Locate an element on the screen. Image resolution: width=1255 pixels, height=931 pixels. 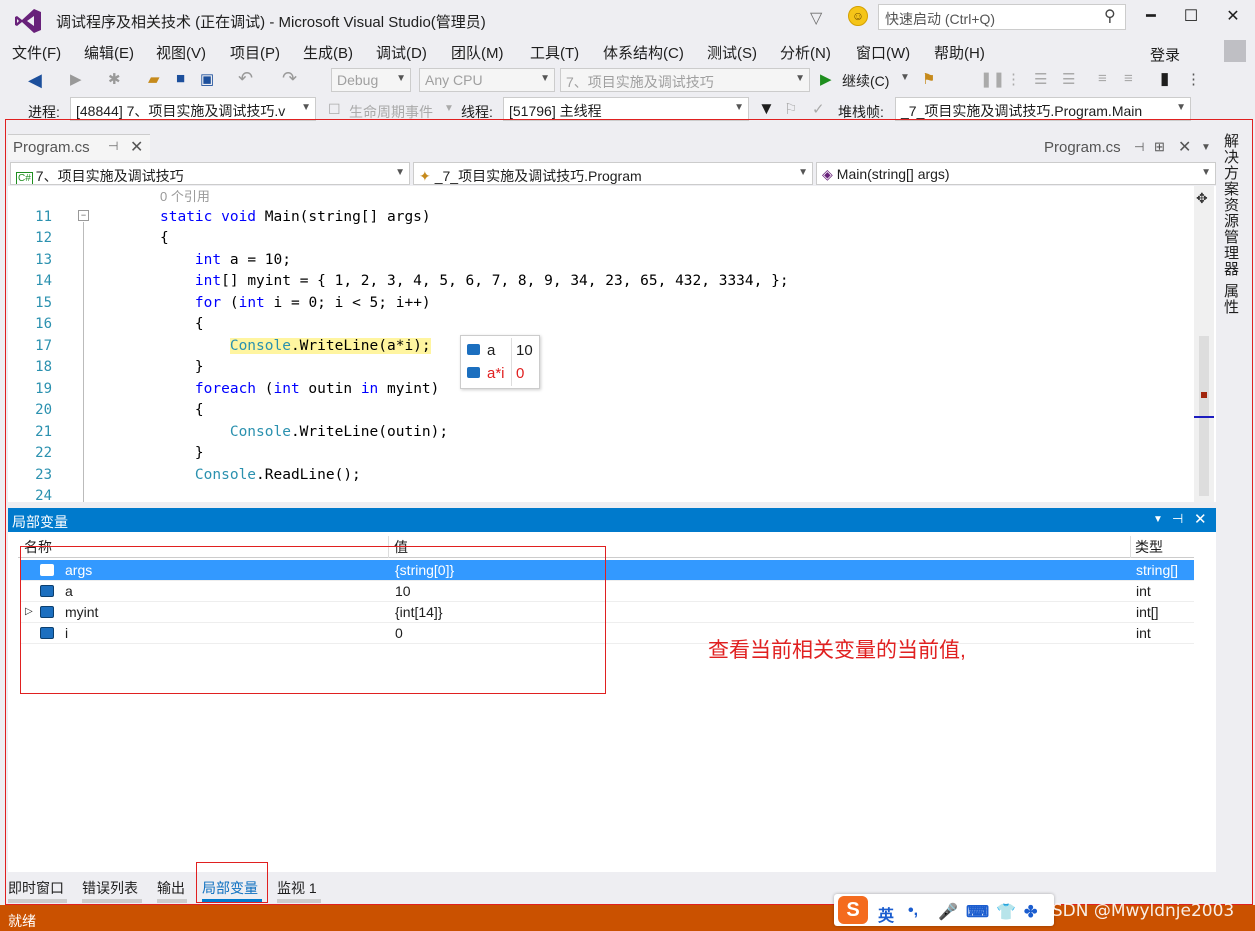
process-dropdown: [48844] 7、项目实施及调试技巧.v ▼ is located at coordinates (193, 109).